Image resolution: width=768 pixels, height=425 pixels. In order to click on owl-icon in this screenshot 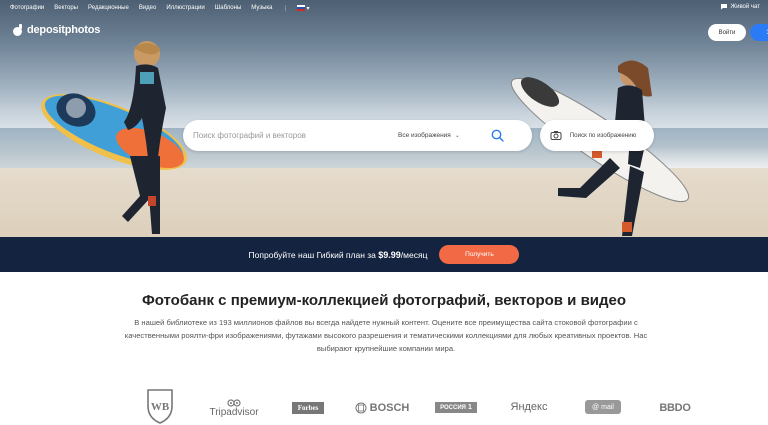, I will do `click(234, 403)`.